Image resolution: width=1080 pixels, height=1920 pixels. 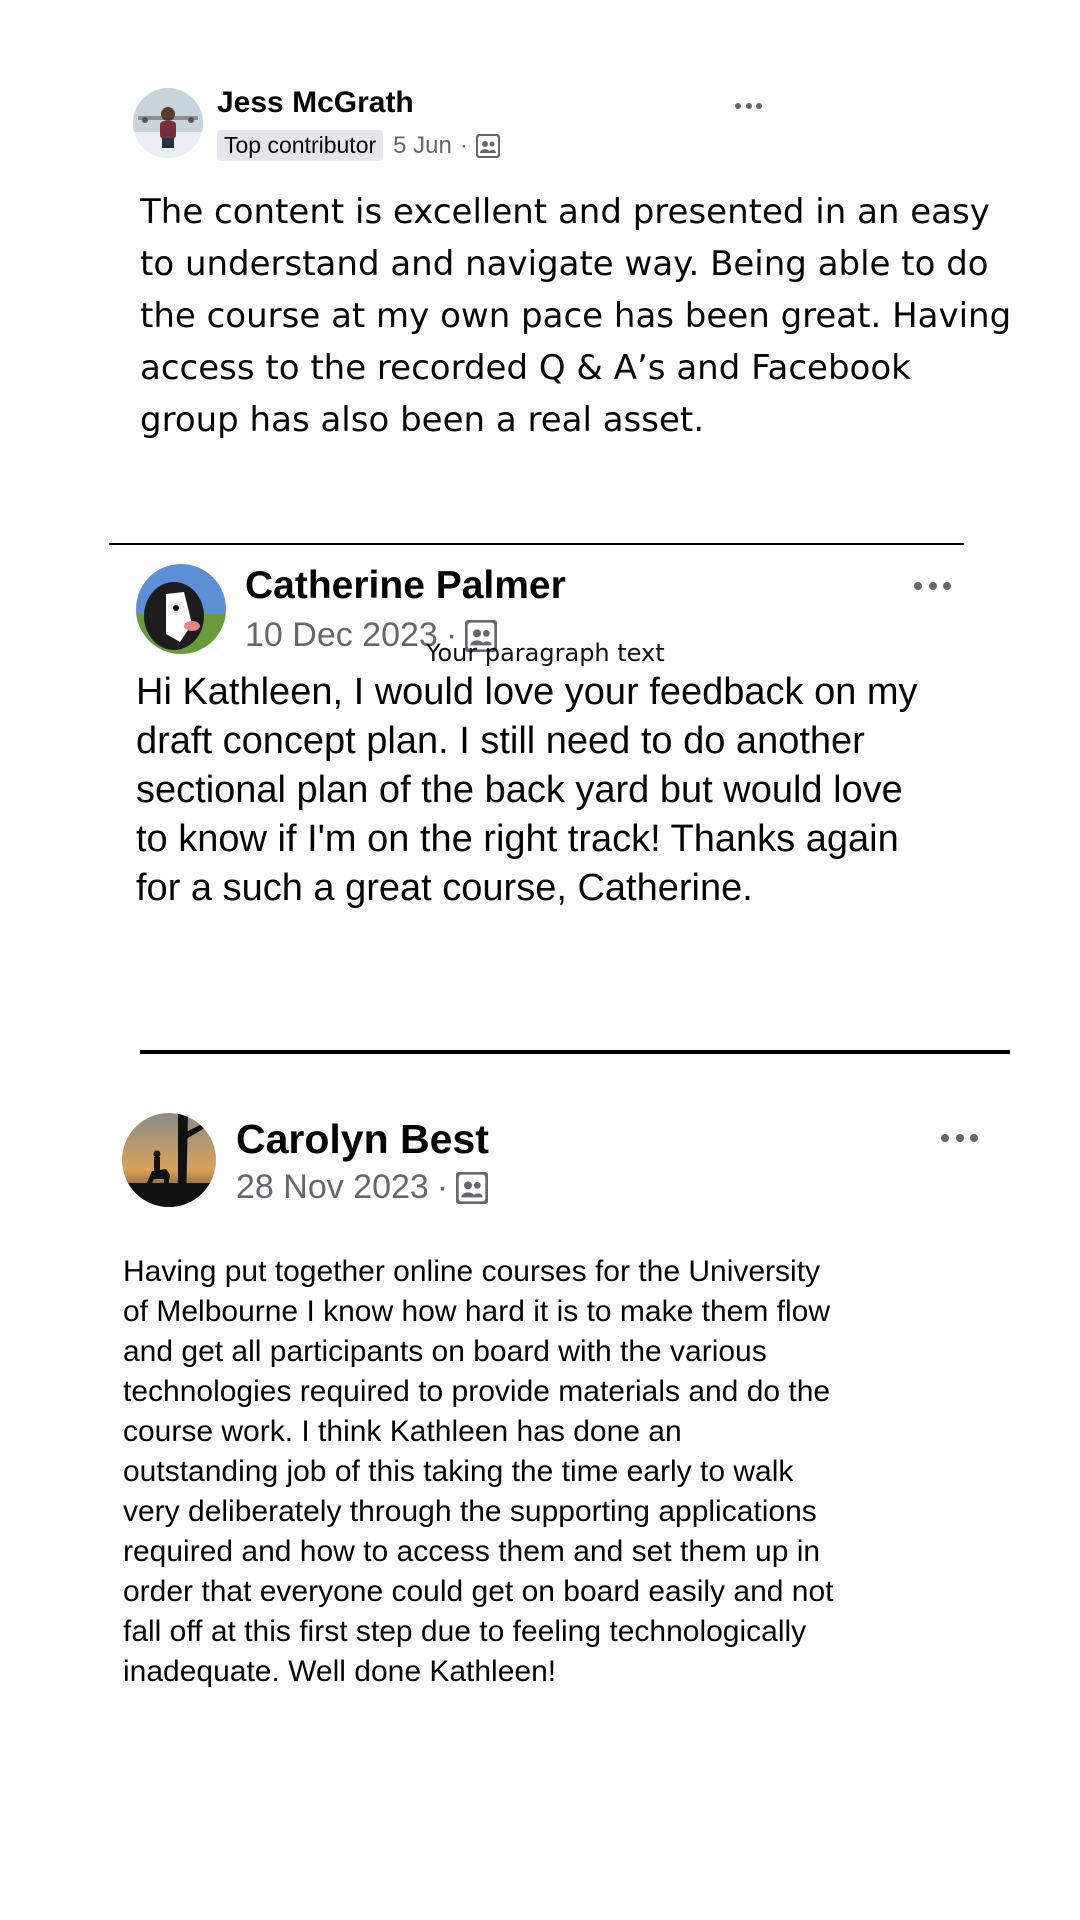 I want to click on author-name: Jess McGrath, so click(x=315, y=103).